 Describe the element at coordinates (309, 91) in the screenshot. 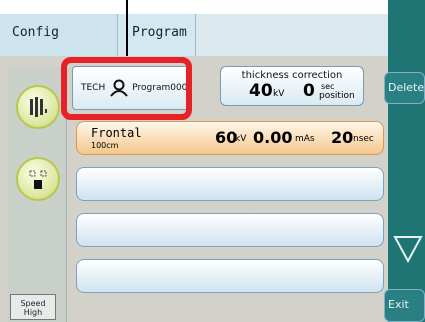

I see `thickness-sec-value: 0` at that location.